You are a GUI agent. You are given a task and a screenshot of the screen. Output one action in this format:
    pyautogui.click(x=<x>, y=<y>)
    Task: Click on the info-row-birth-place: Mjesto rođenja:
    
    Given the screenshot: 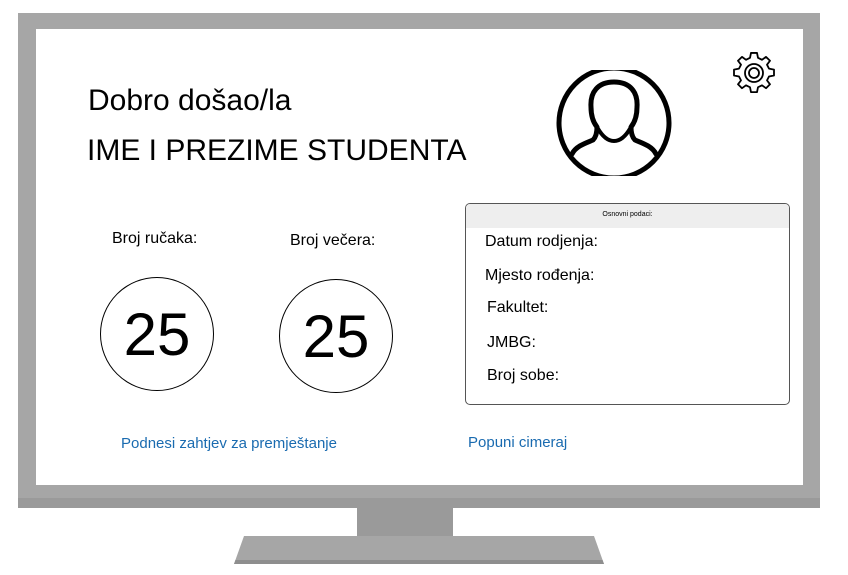 What is the action you would take?
    pyautogui.click(x=540, y=275)
    